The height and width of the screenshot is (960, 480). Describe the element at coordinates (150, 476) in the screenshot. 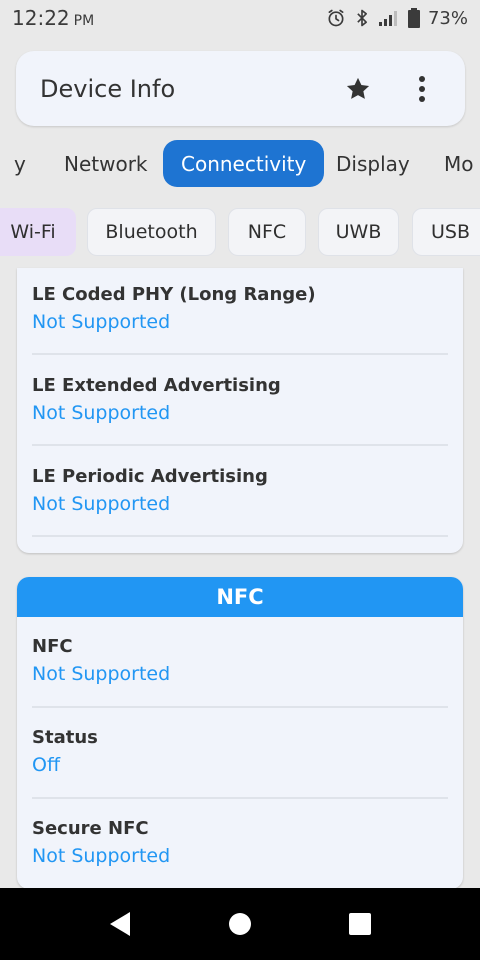

I see `item-label: LE Periodic Advertising` at that location.